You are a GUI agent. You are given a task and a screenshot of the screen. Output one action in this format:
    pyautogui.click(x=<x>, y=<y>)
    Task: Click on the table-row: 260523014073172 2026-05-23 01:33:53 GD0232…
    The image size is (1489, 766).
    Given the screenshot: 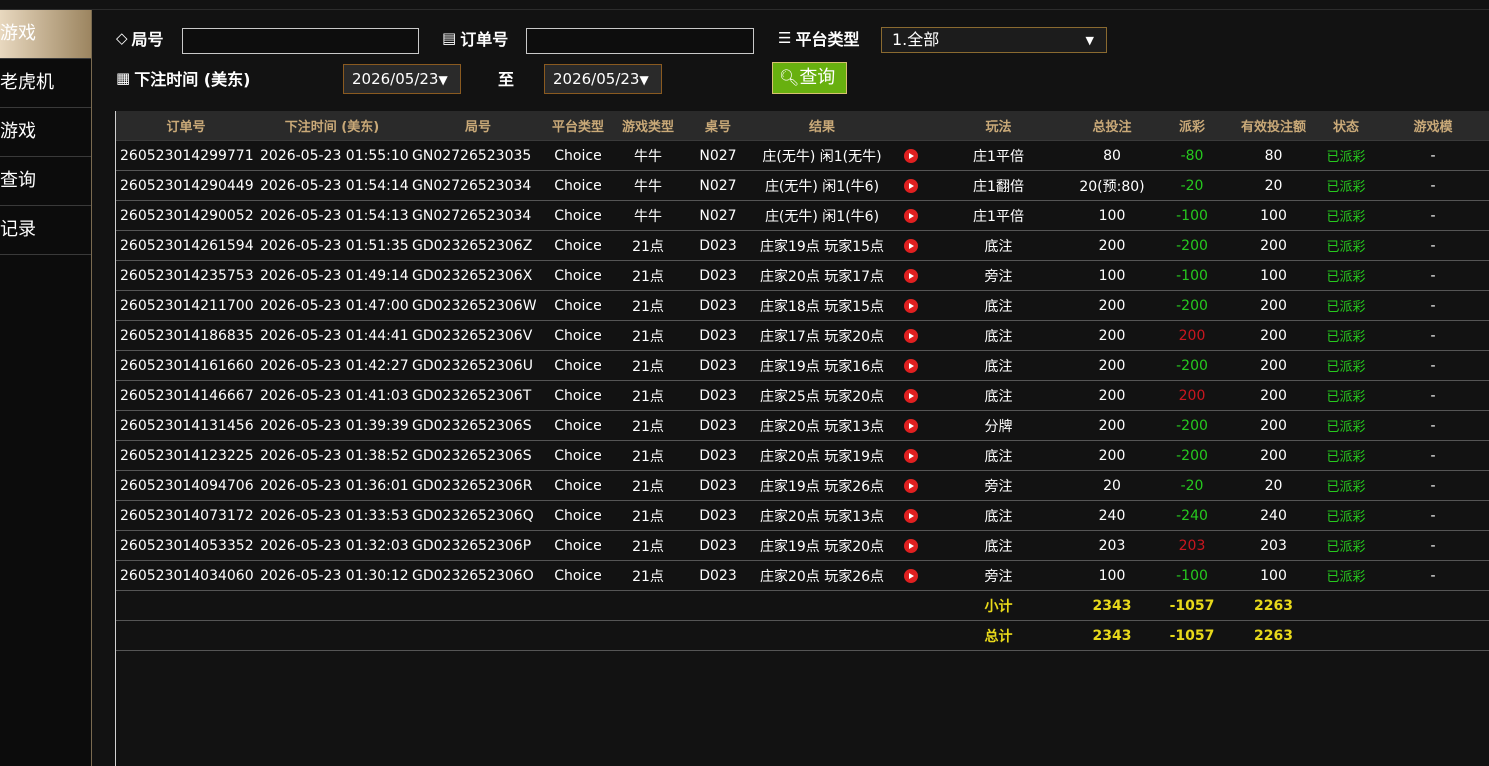 What is the action you would take?
    pyautogui.click(x=802, y=515)
    